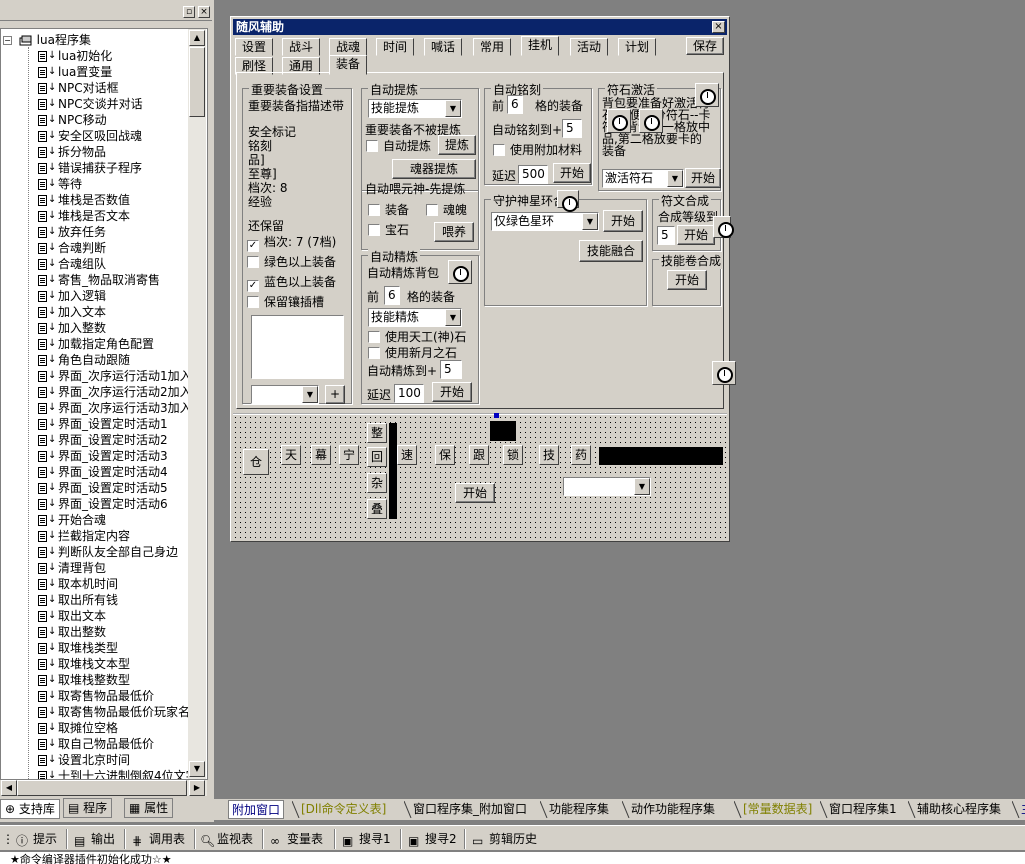 This screenshot has width=1025, height=864. What do you see at coordinates (579, 809) in the screenshot?
I see `file-tab: 功能程序集` at bounding box center [579, 809].